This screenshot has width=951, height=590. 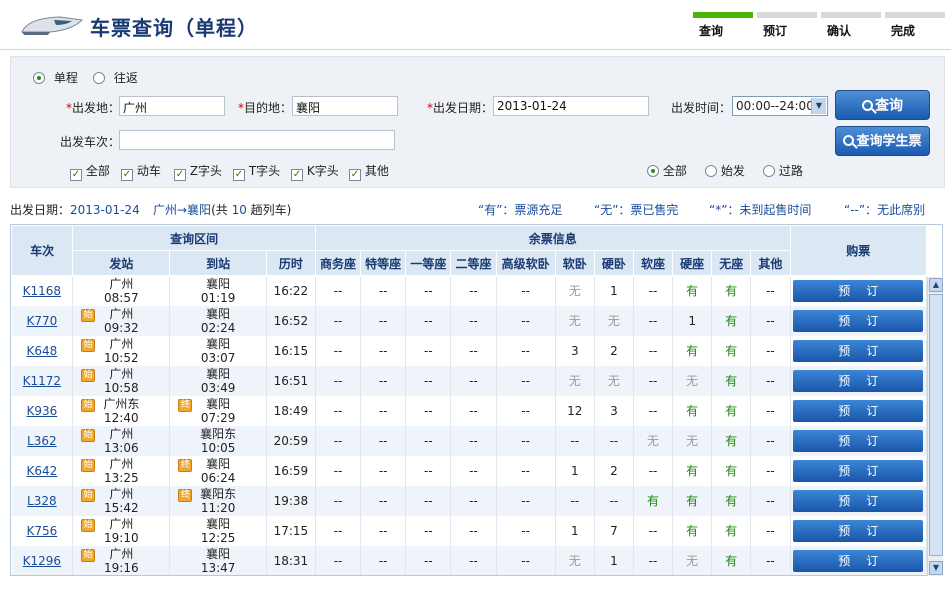 What do you see at coordinates (867, 105) in the screenshot?
I see `search-icon` at bounding box center [867, 105].